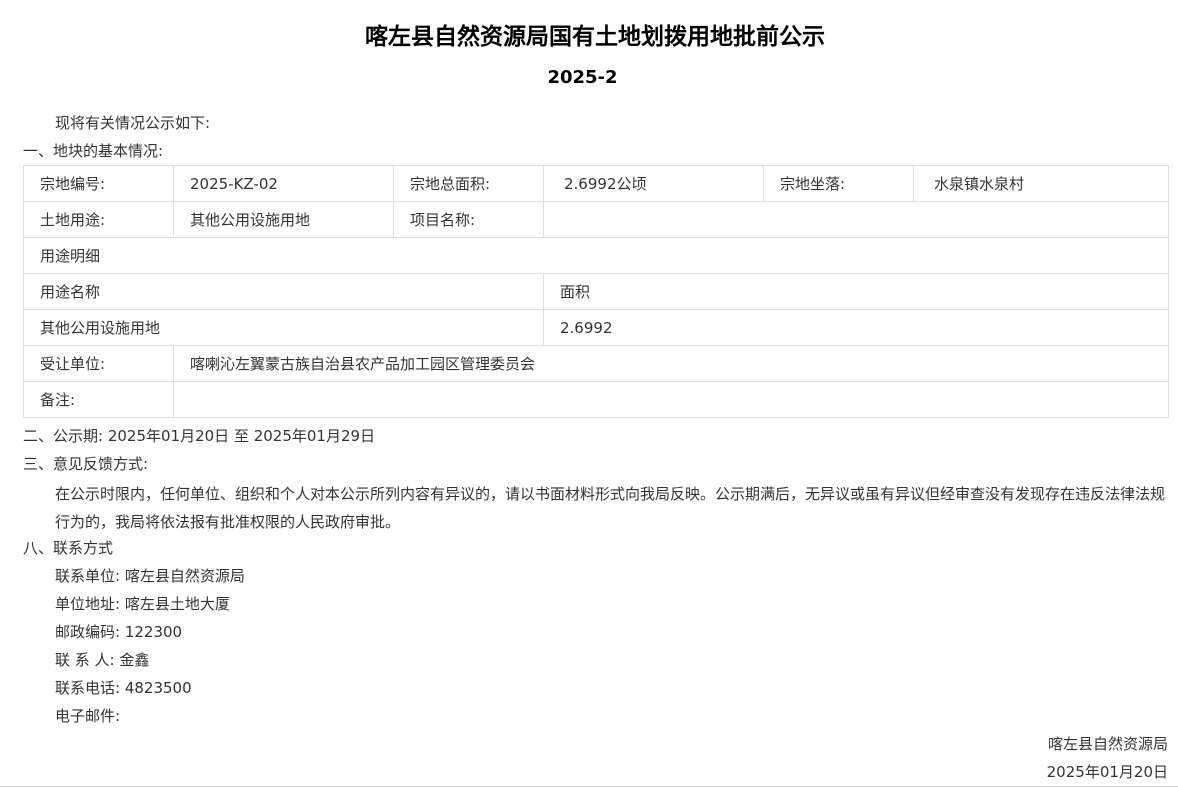 Image resolution: width=1178 pixels, height=788 pixels. I want to click on contact-email: 电子邮件:, so click(88, 716).